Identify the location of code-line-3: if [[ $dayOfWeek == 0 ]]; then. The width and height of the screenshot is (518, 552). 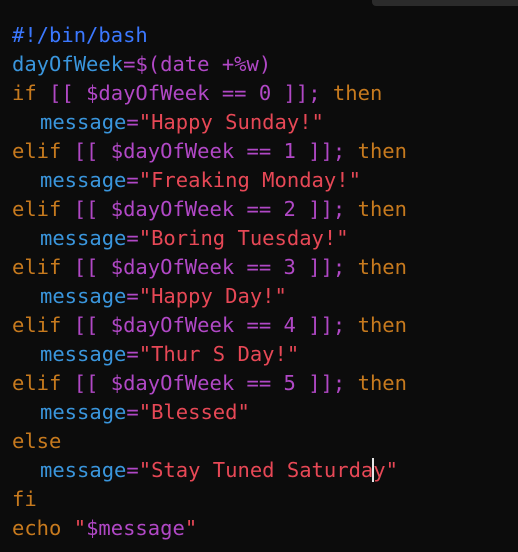
(209, 93).